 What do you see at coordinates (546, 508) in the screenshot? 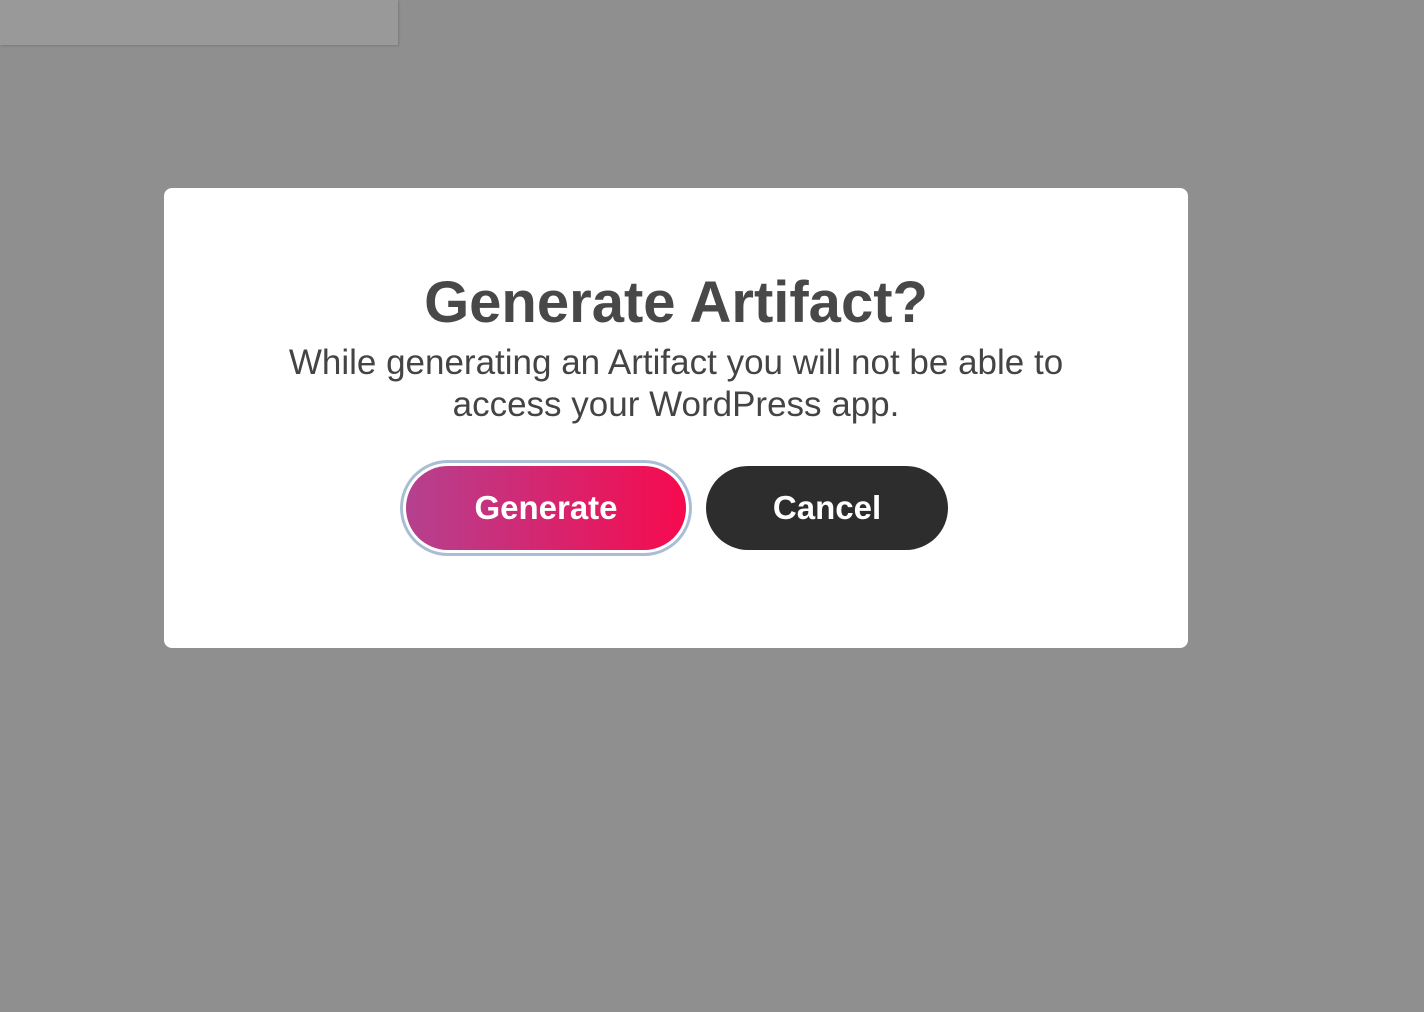
I see `generate-button: Generate` at bounding box center [546, 508].